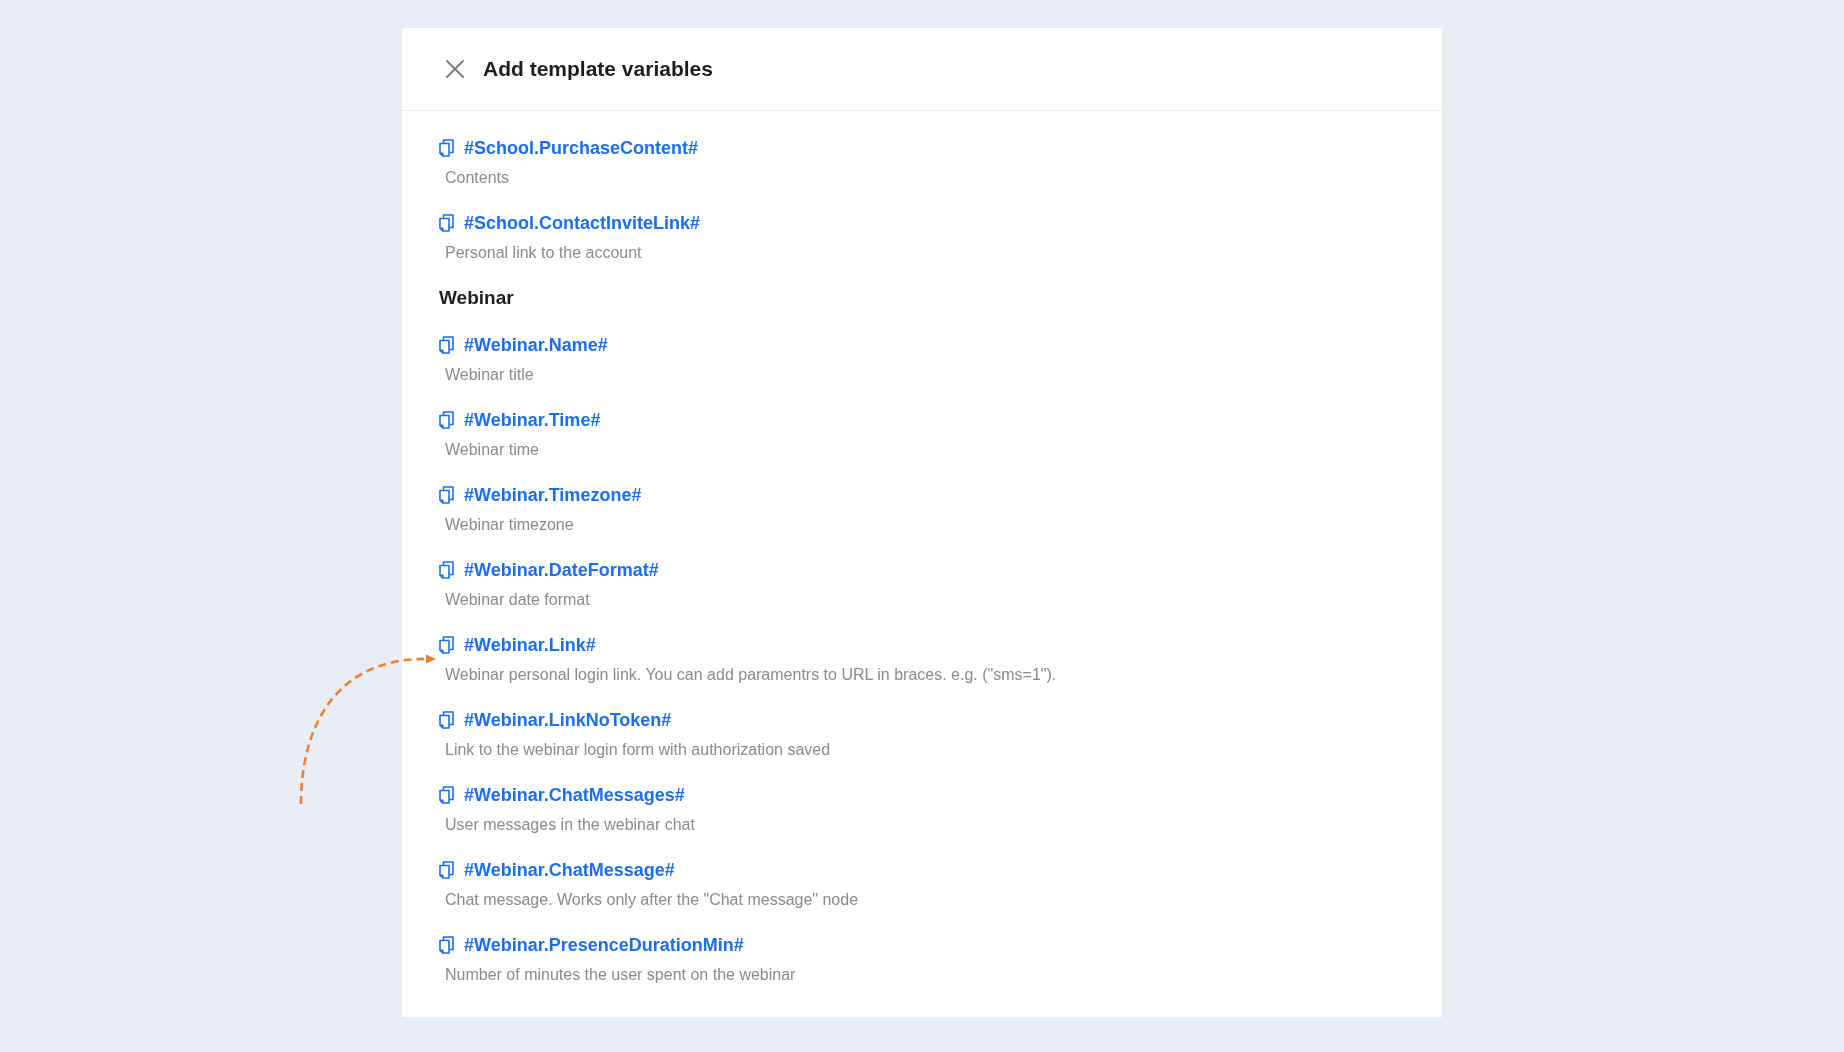  What do you see at coordinates (530, 645) in the screenshot?
I see `variable-link: #Webinar.Link#` at bounding box center [530, 645].